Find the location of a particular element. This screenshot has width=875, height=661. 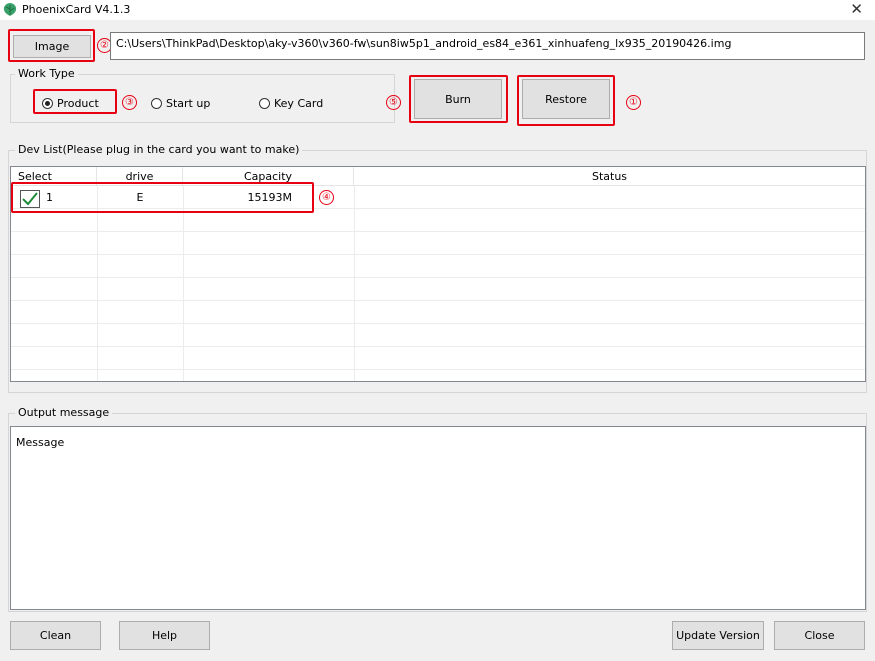

radio-product-label: Product is located at coordinates (78, 103).